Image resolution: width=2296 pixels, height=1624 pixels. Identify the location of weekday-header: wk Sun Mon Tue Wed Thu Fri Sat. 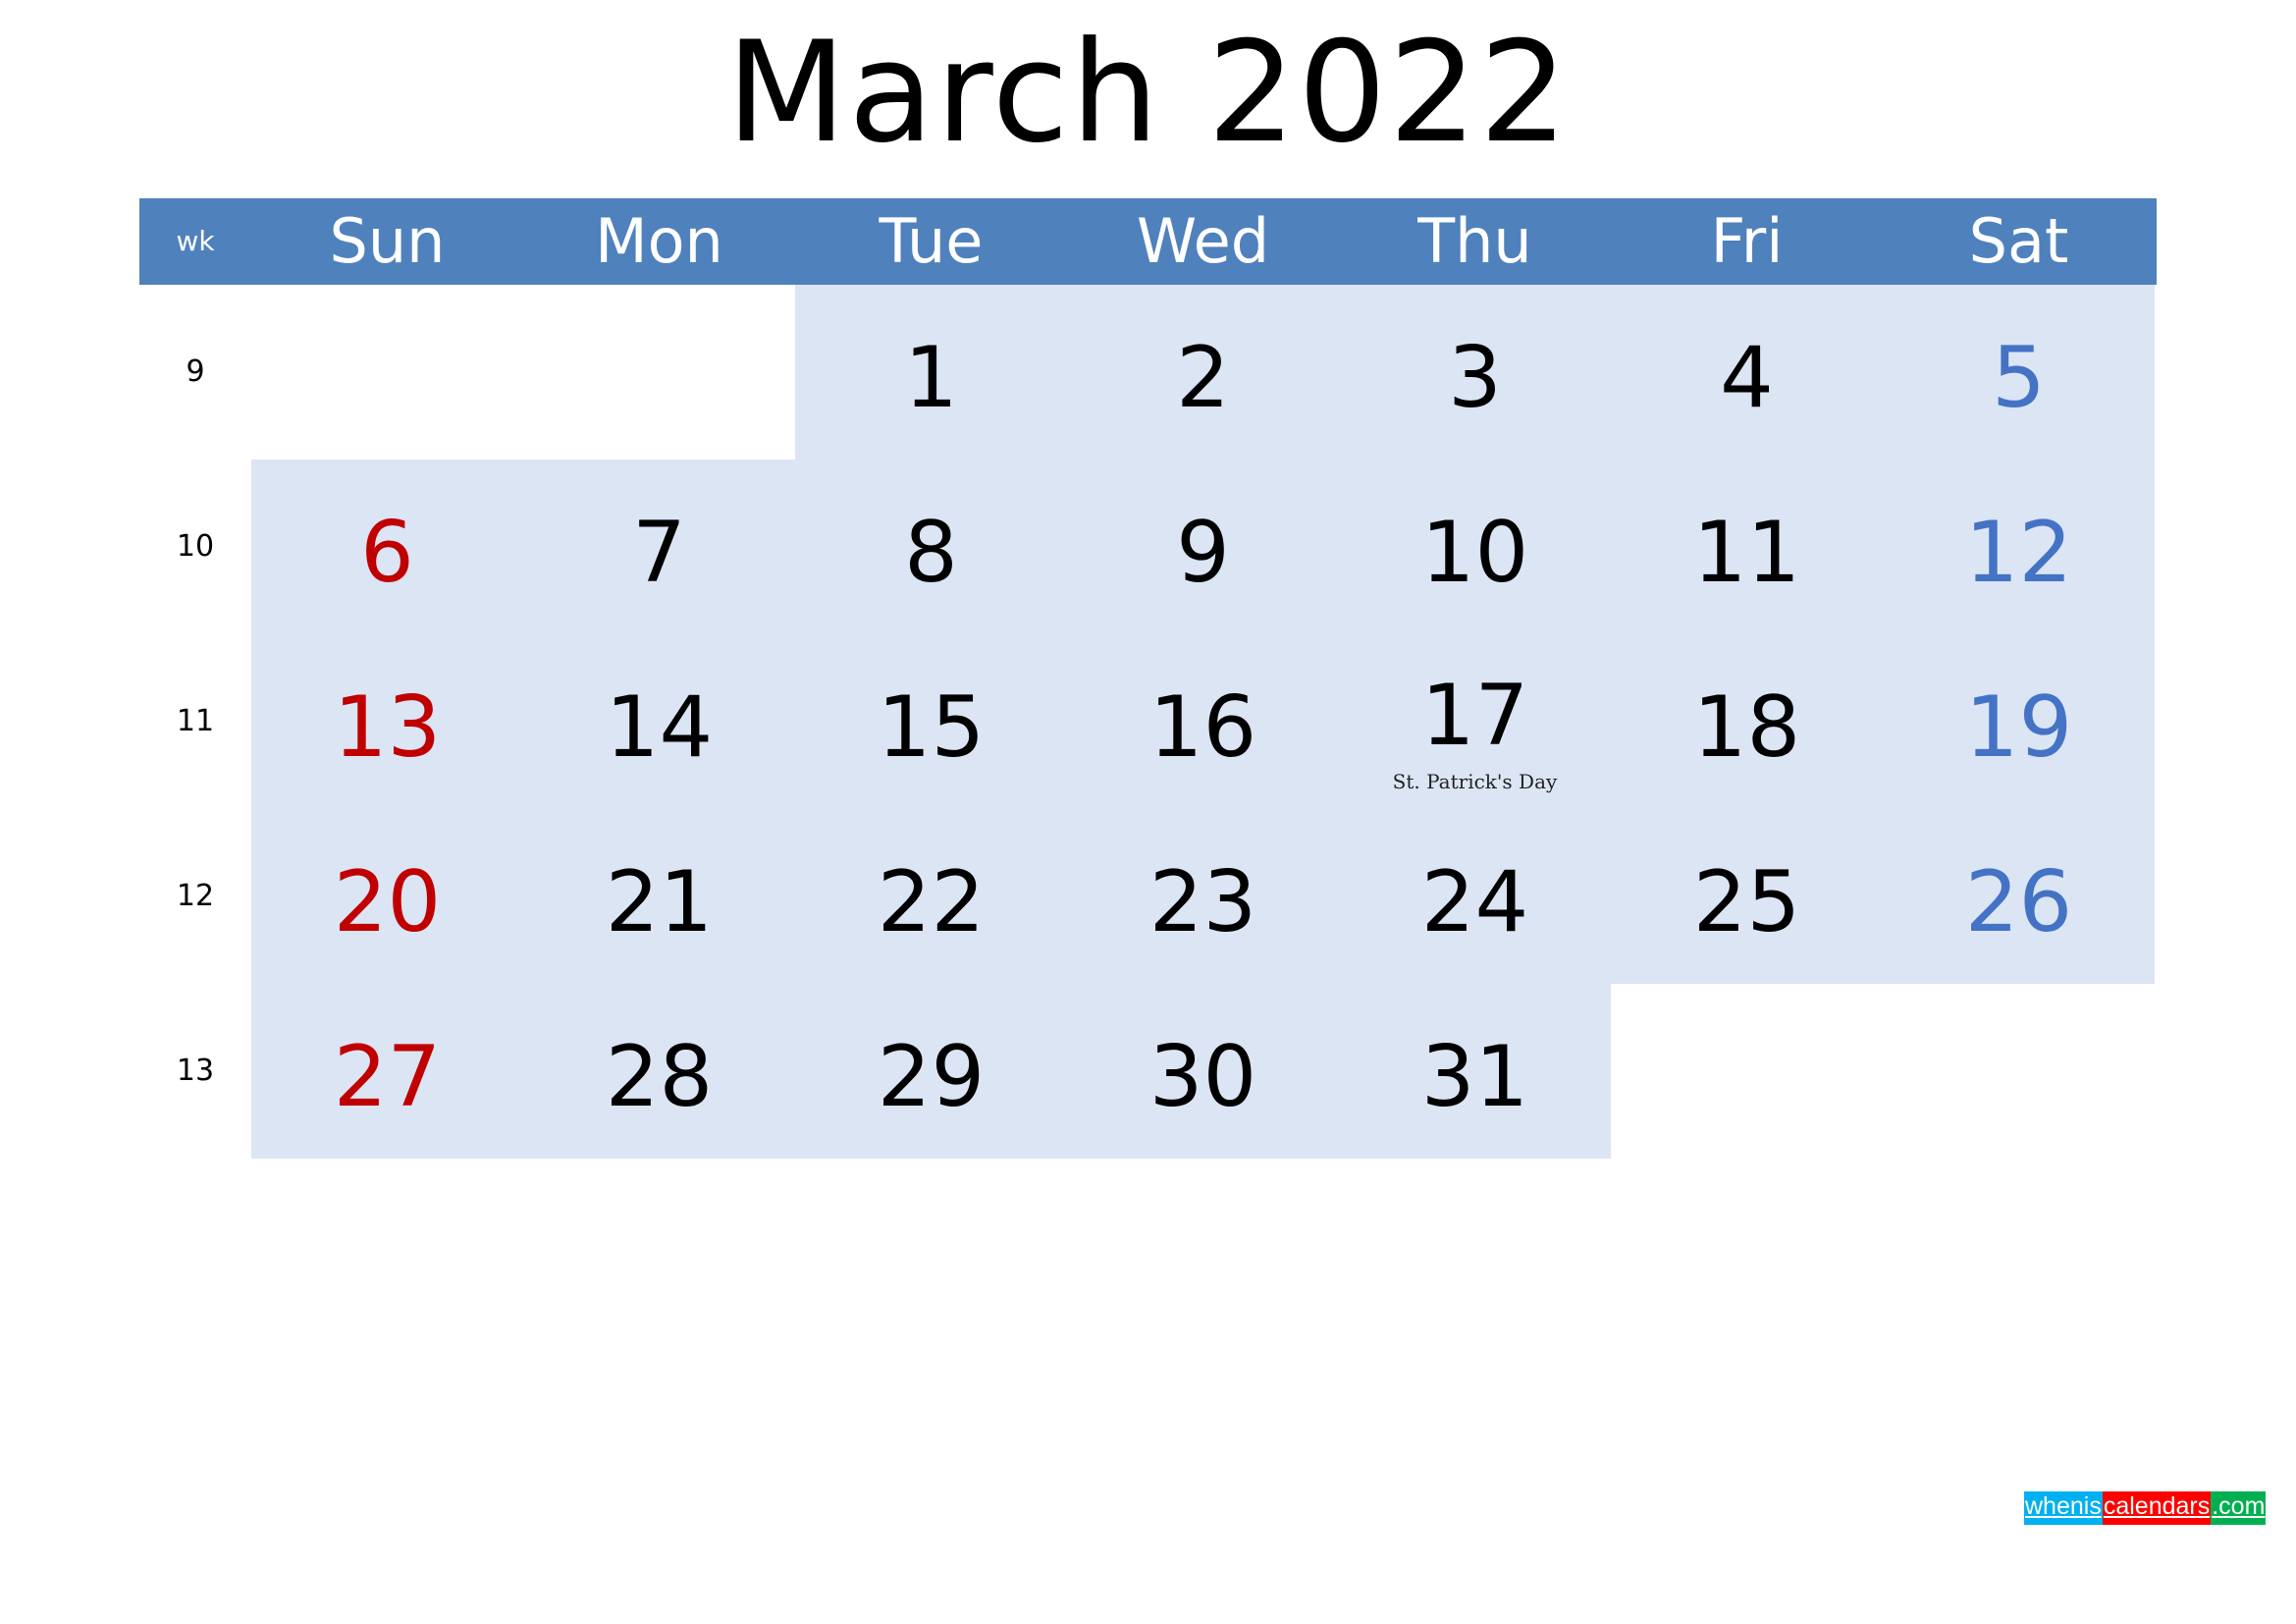
(1148, 241).